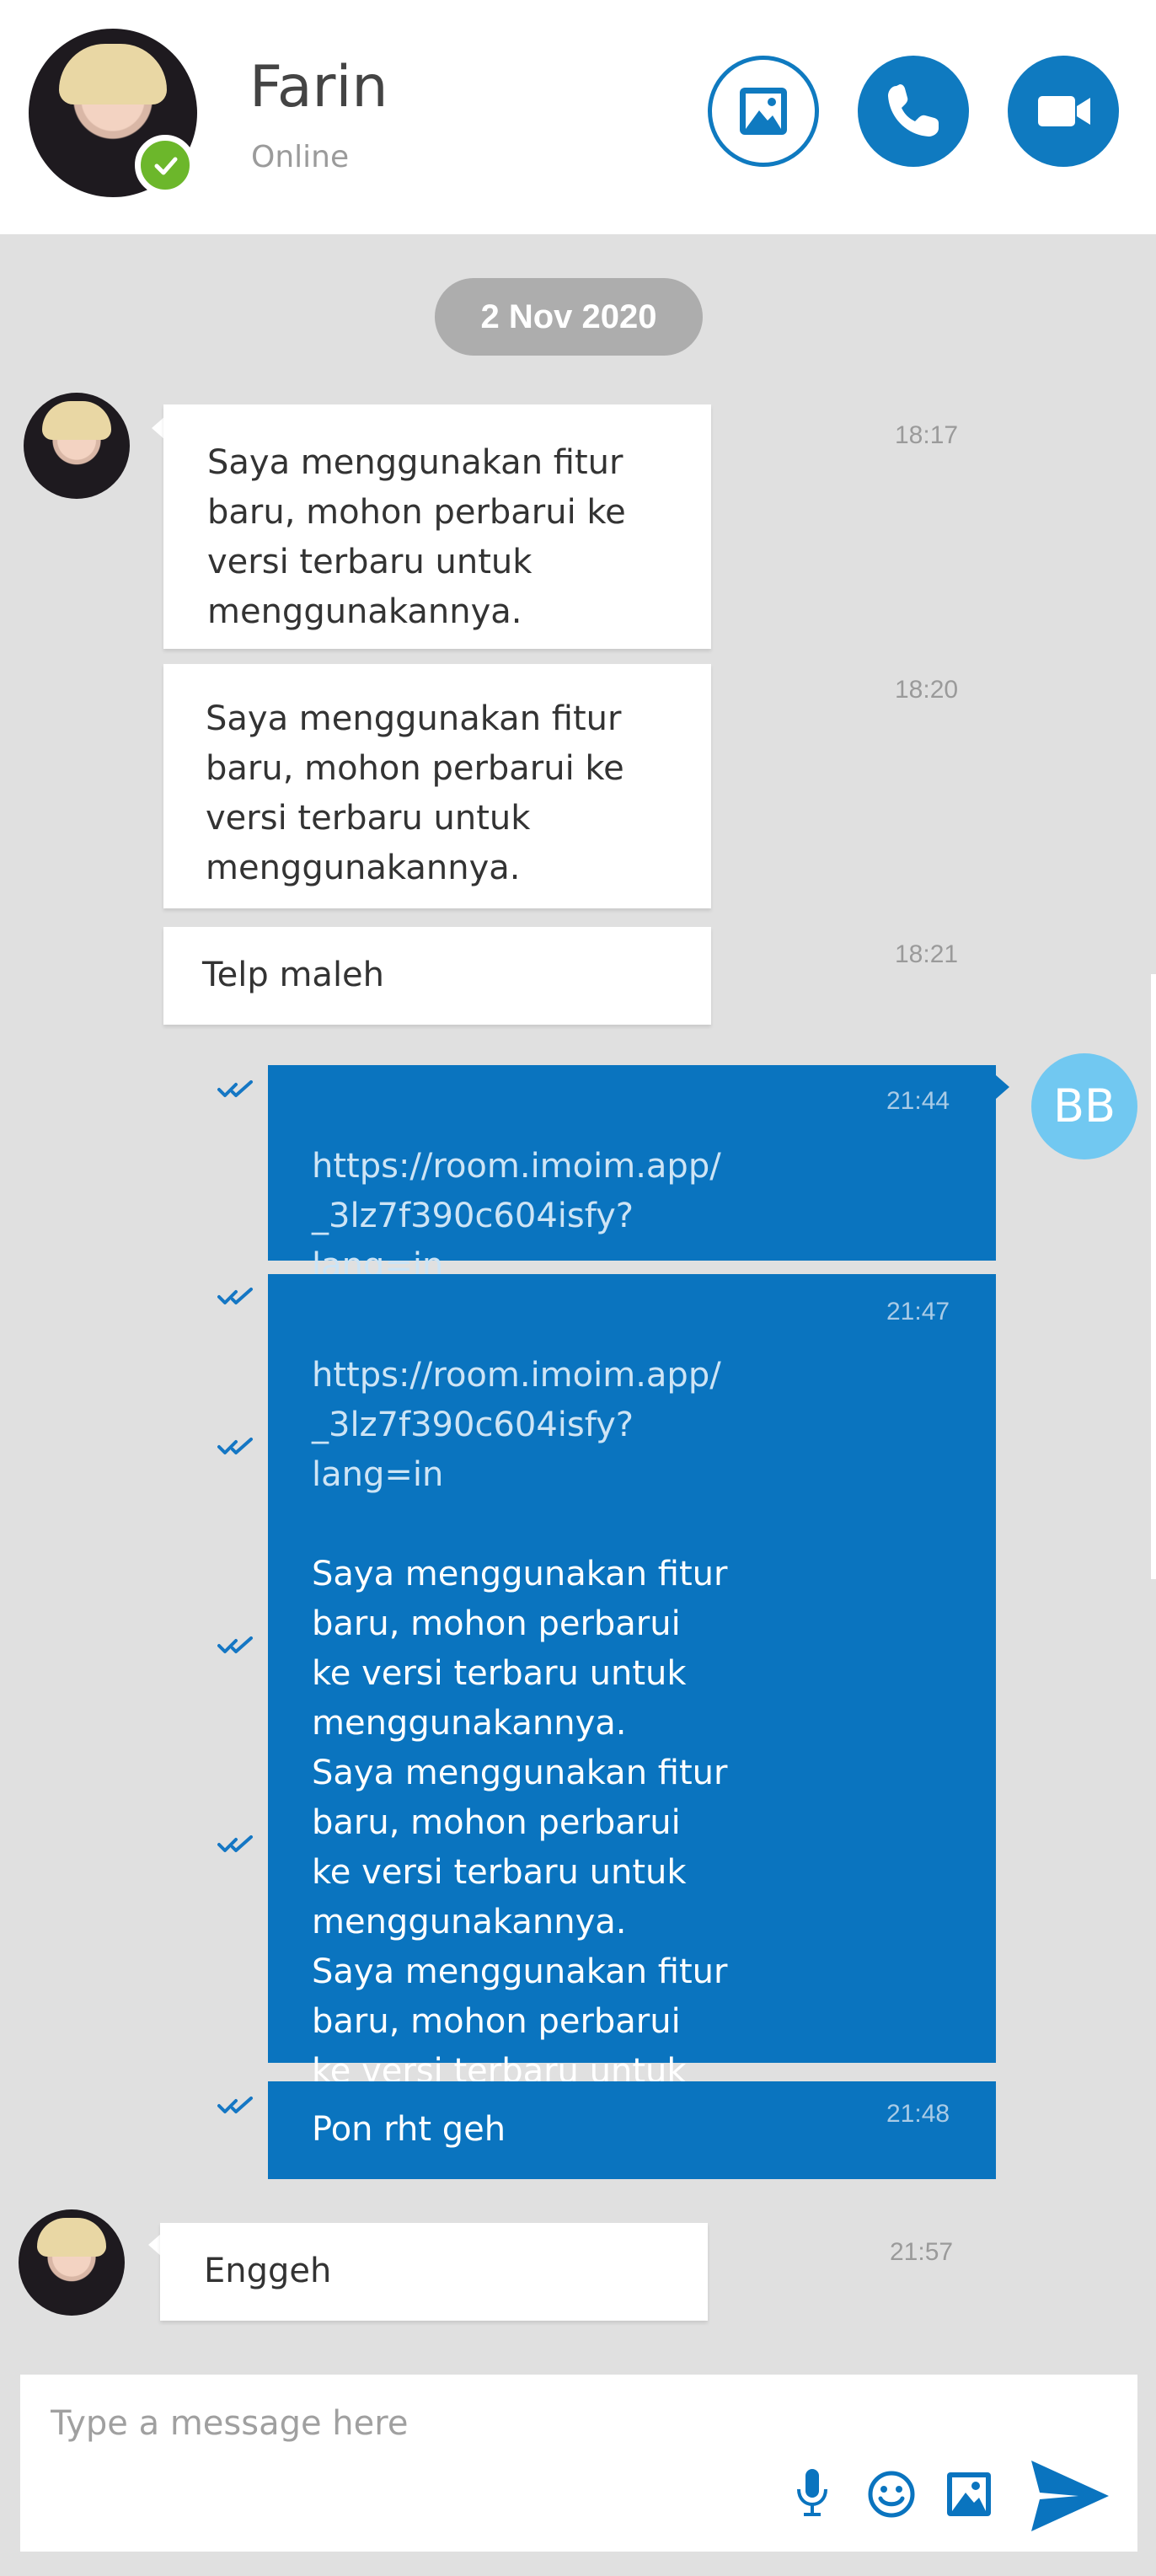 This screenshot has width=1156, height=2576. I want to click on voice-call-button, so click(913, 111).